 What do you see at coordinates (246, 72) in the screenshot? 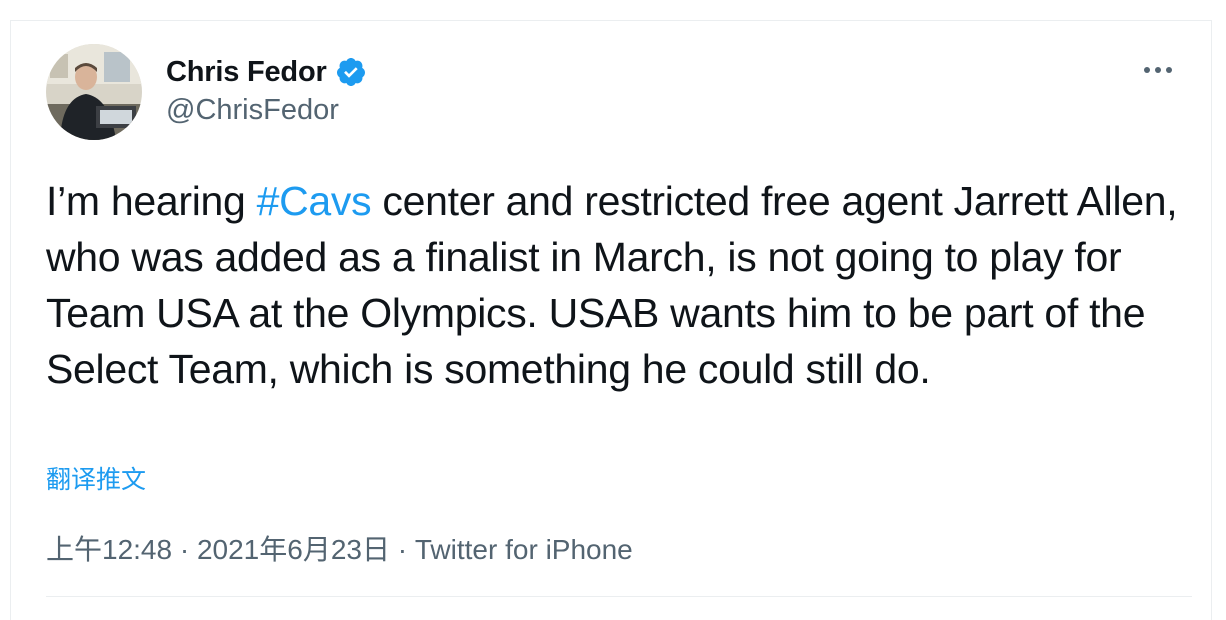
I see `author-display-name: Chris Fedor` at bounding box center [246, 72].